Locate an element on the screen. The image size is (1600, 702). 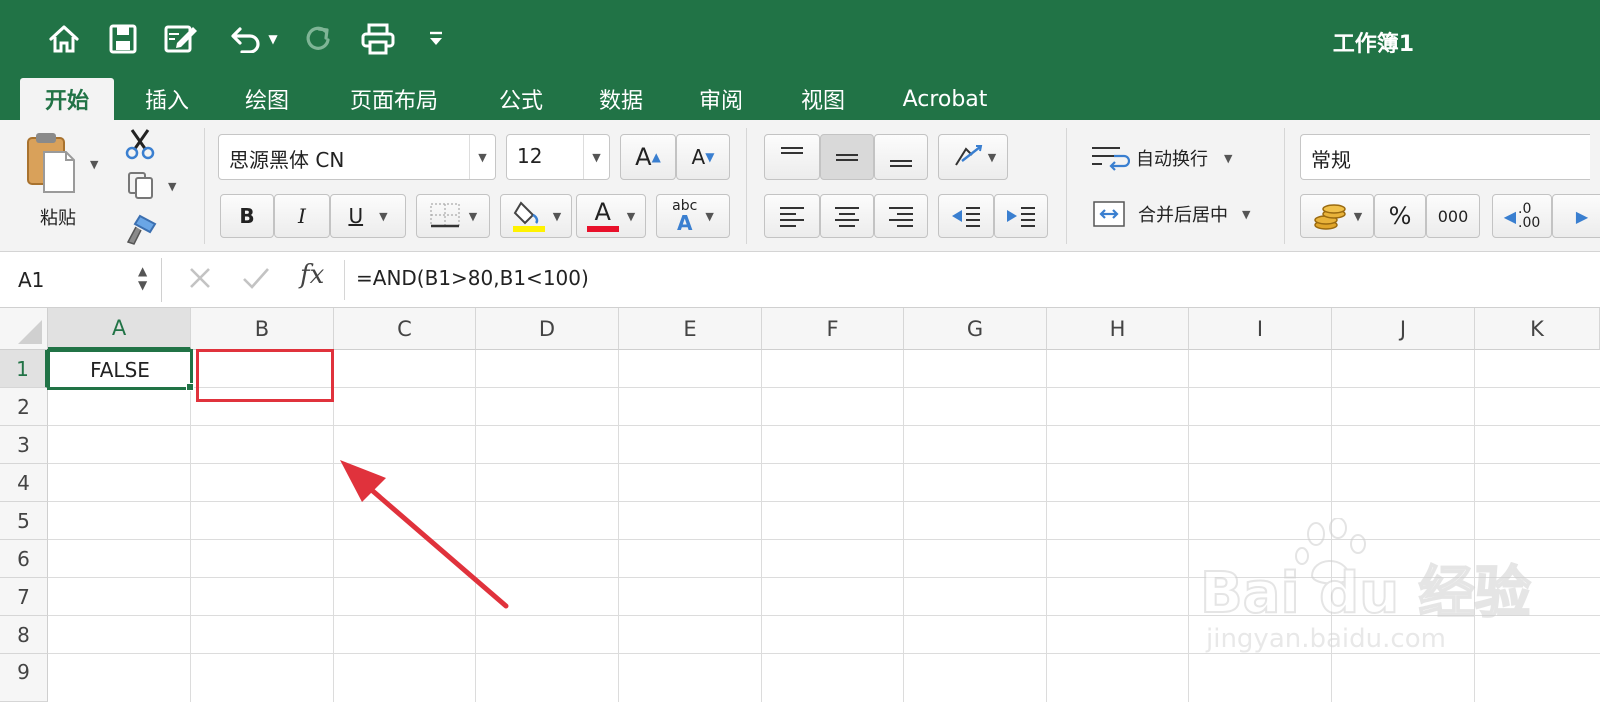
align-middle-button is located at coordinates (847, 157).